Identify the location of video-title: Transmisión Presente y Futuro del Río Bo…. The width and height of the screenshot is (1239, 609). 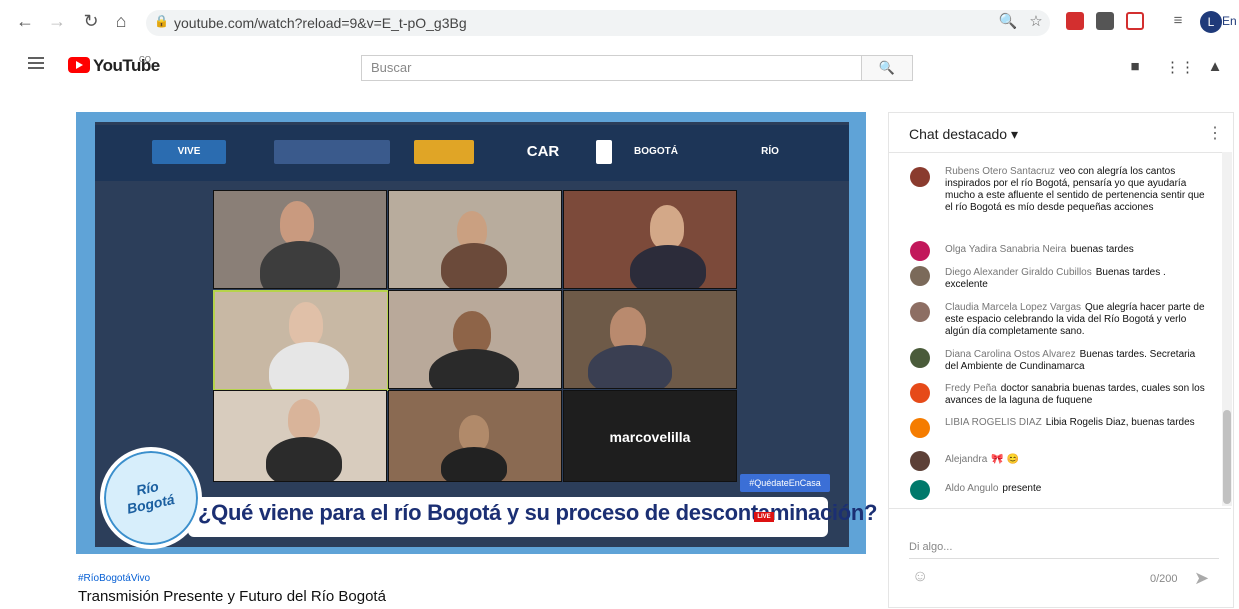
(232, 596).